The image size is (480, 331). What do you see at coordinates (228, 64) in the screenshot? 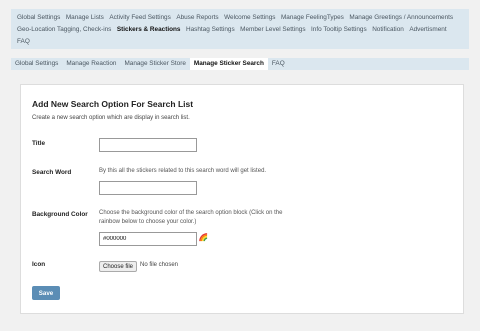
I see `tab-manage-sticker-search: Manage Sticker Search` at bounding box center [228, 64].